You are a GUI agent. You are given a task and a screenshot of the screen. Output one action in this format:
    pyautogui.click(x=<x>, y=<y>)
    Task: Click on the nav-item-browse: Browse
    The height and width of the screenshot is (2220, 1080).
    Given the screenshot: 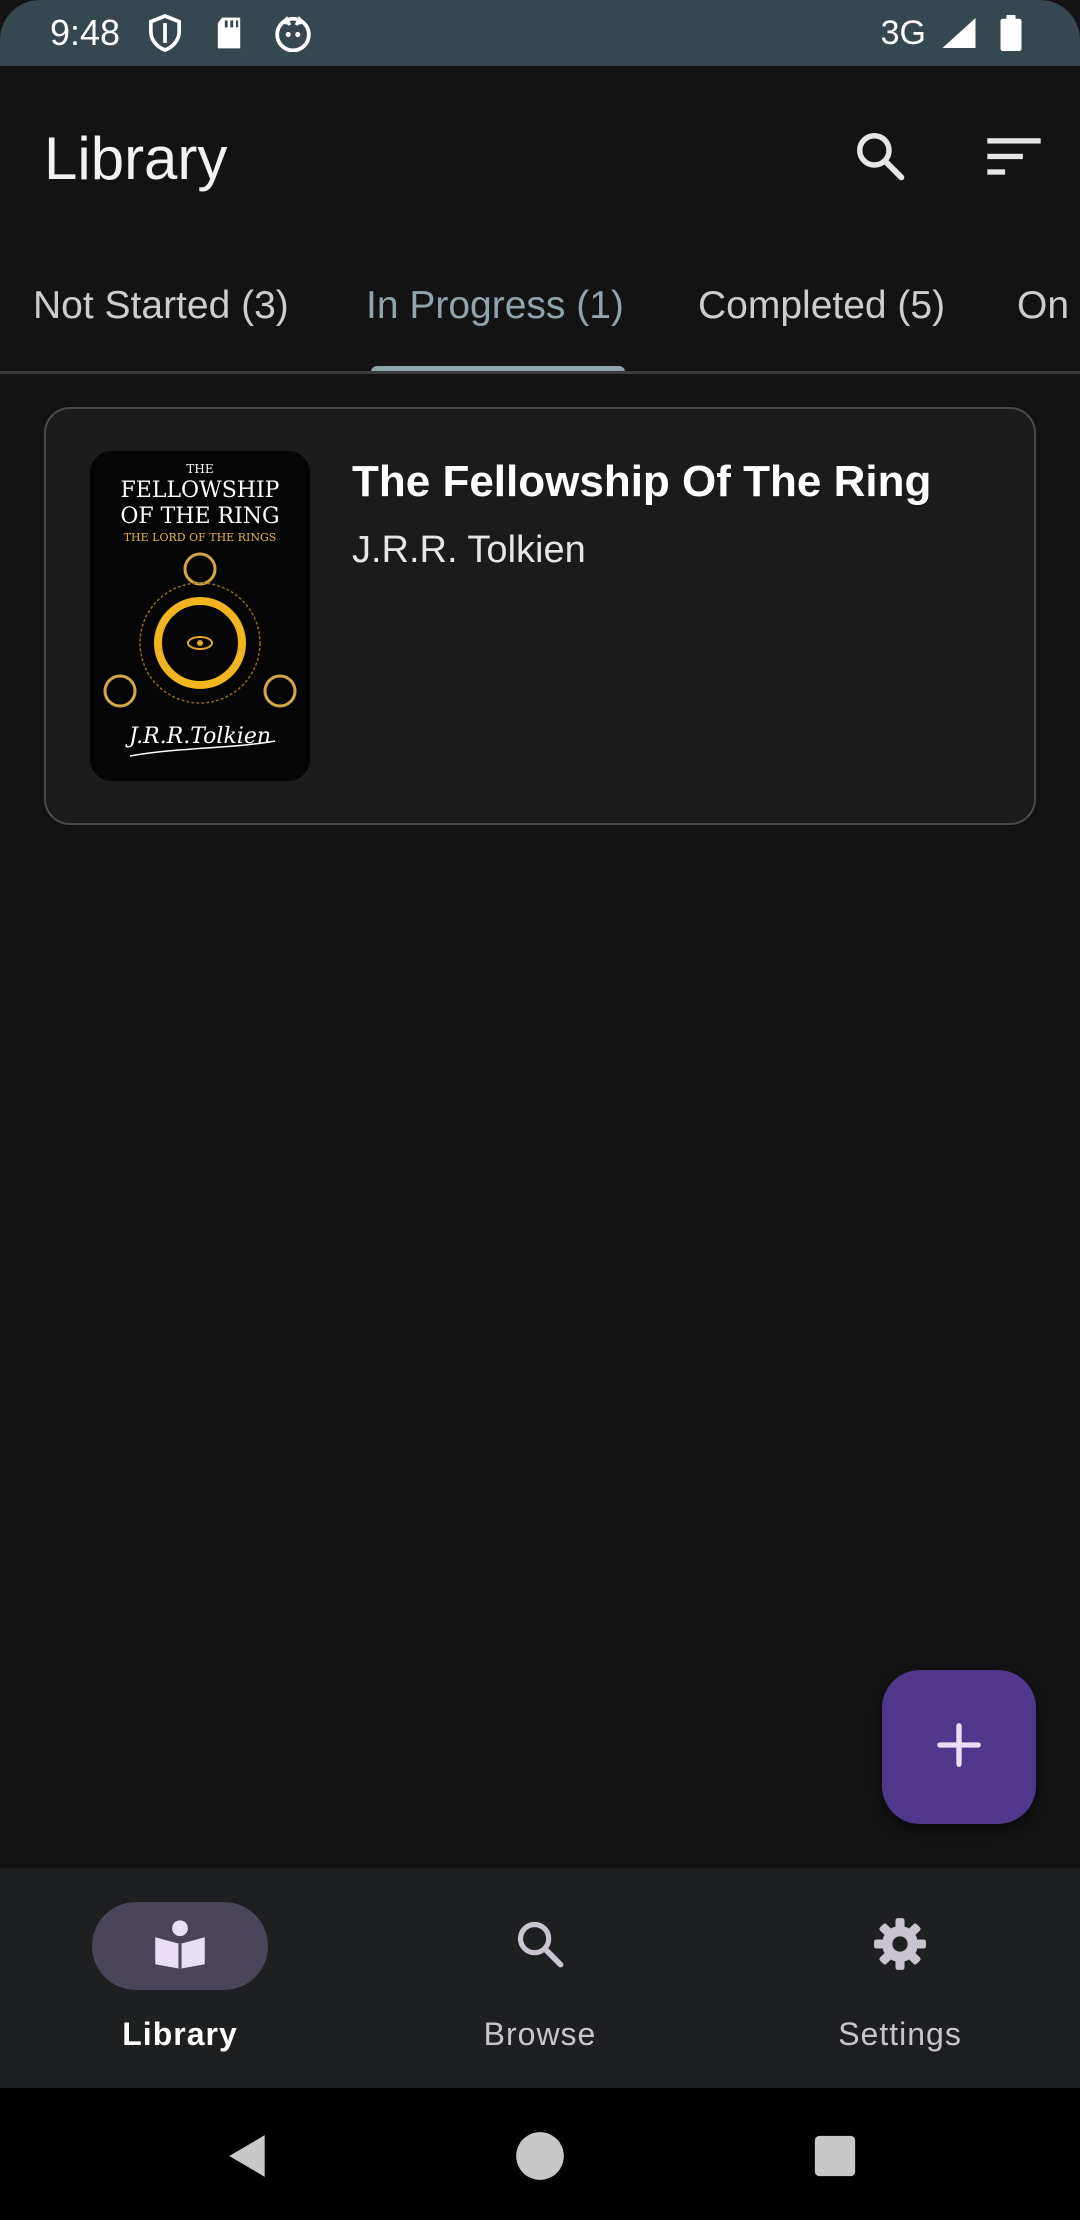 What is the action you would take?
    pyautogui.click(x=540, y=1978)
    